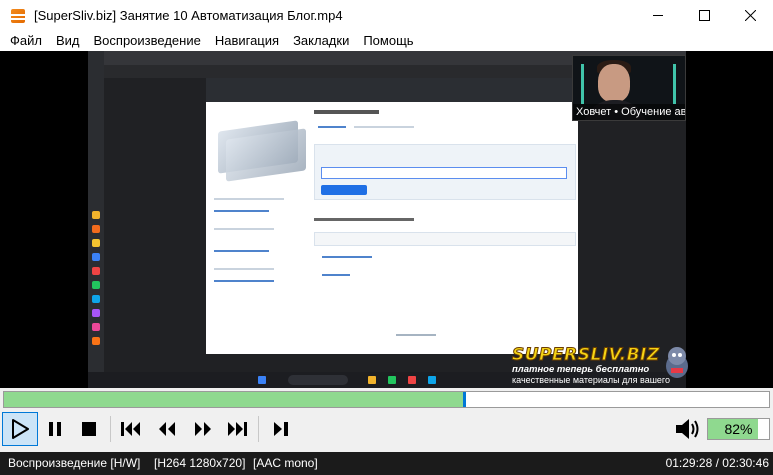  I want to click on next-icon, so click(237, 429).